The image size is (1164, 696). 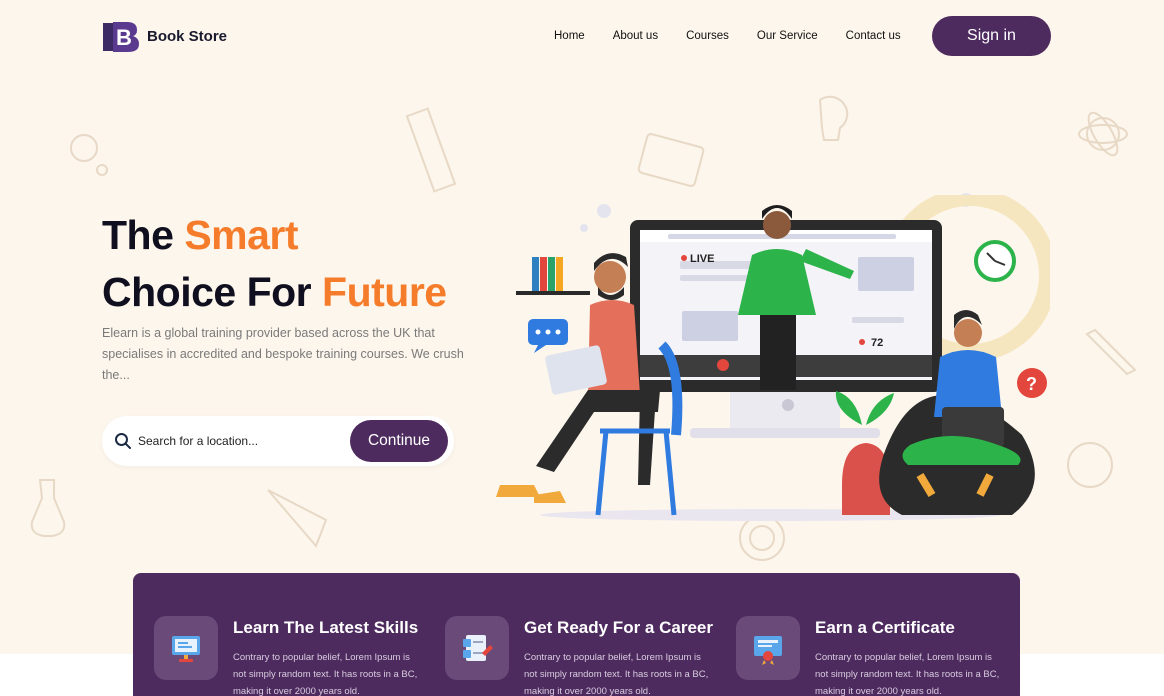 What do you see at coordinates (187, 36) in the screenshot?
I see `brand-name: Book Store` at bounding box center [187, 36].